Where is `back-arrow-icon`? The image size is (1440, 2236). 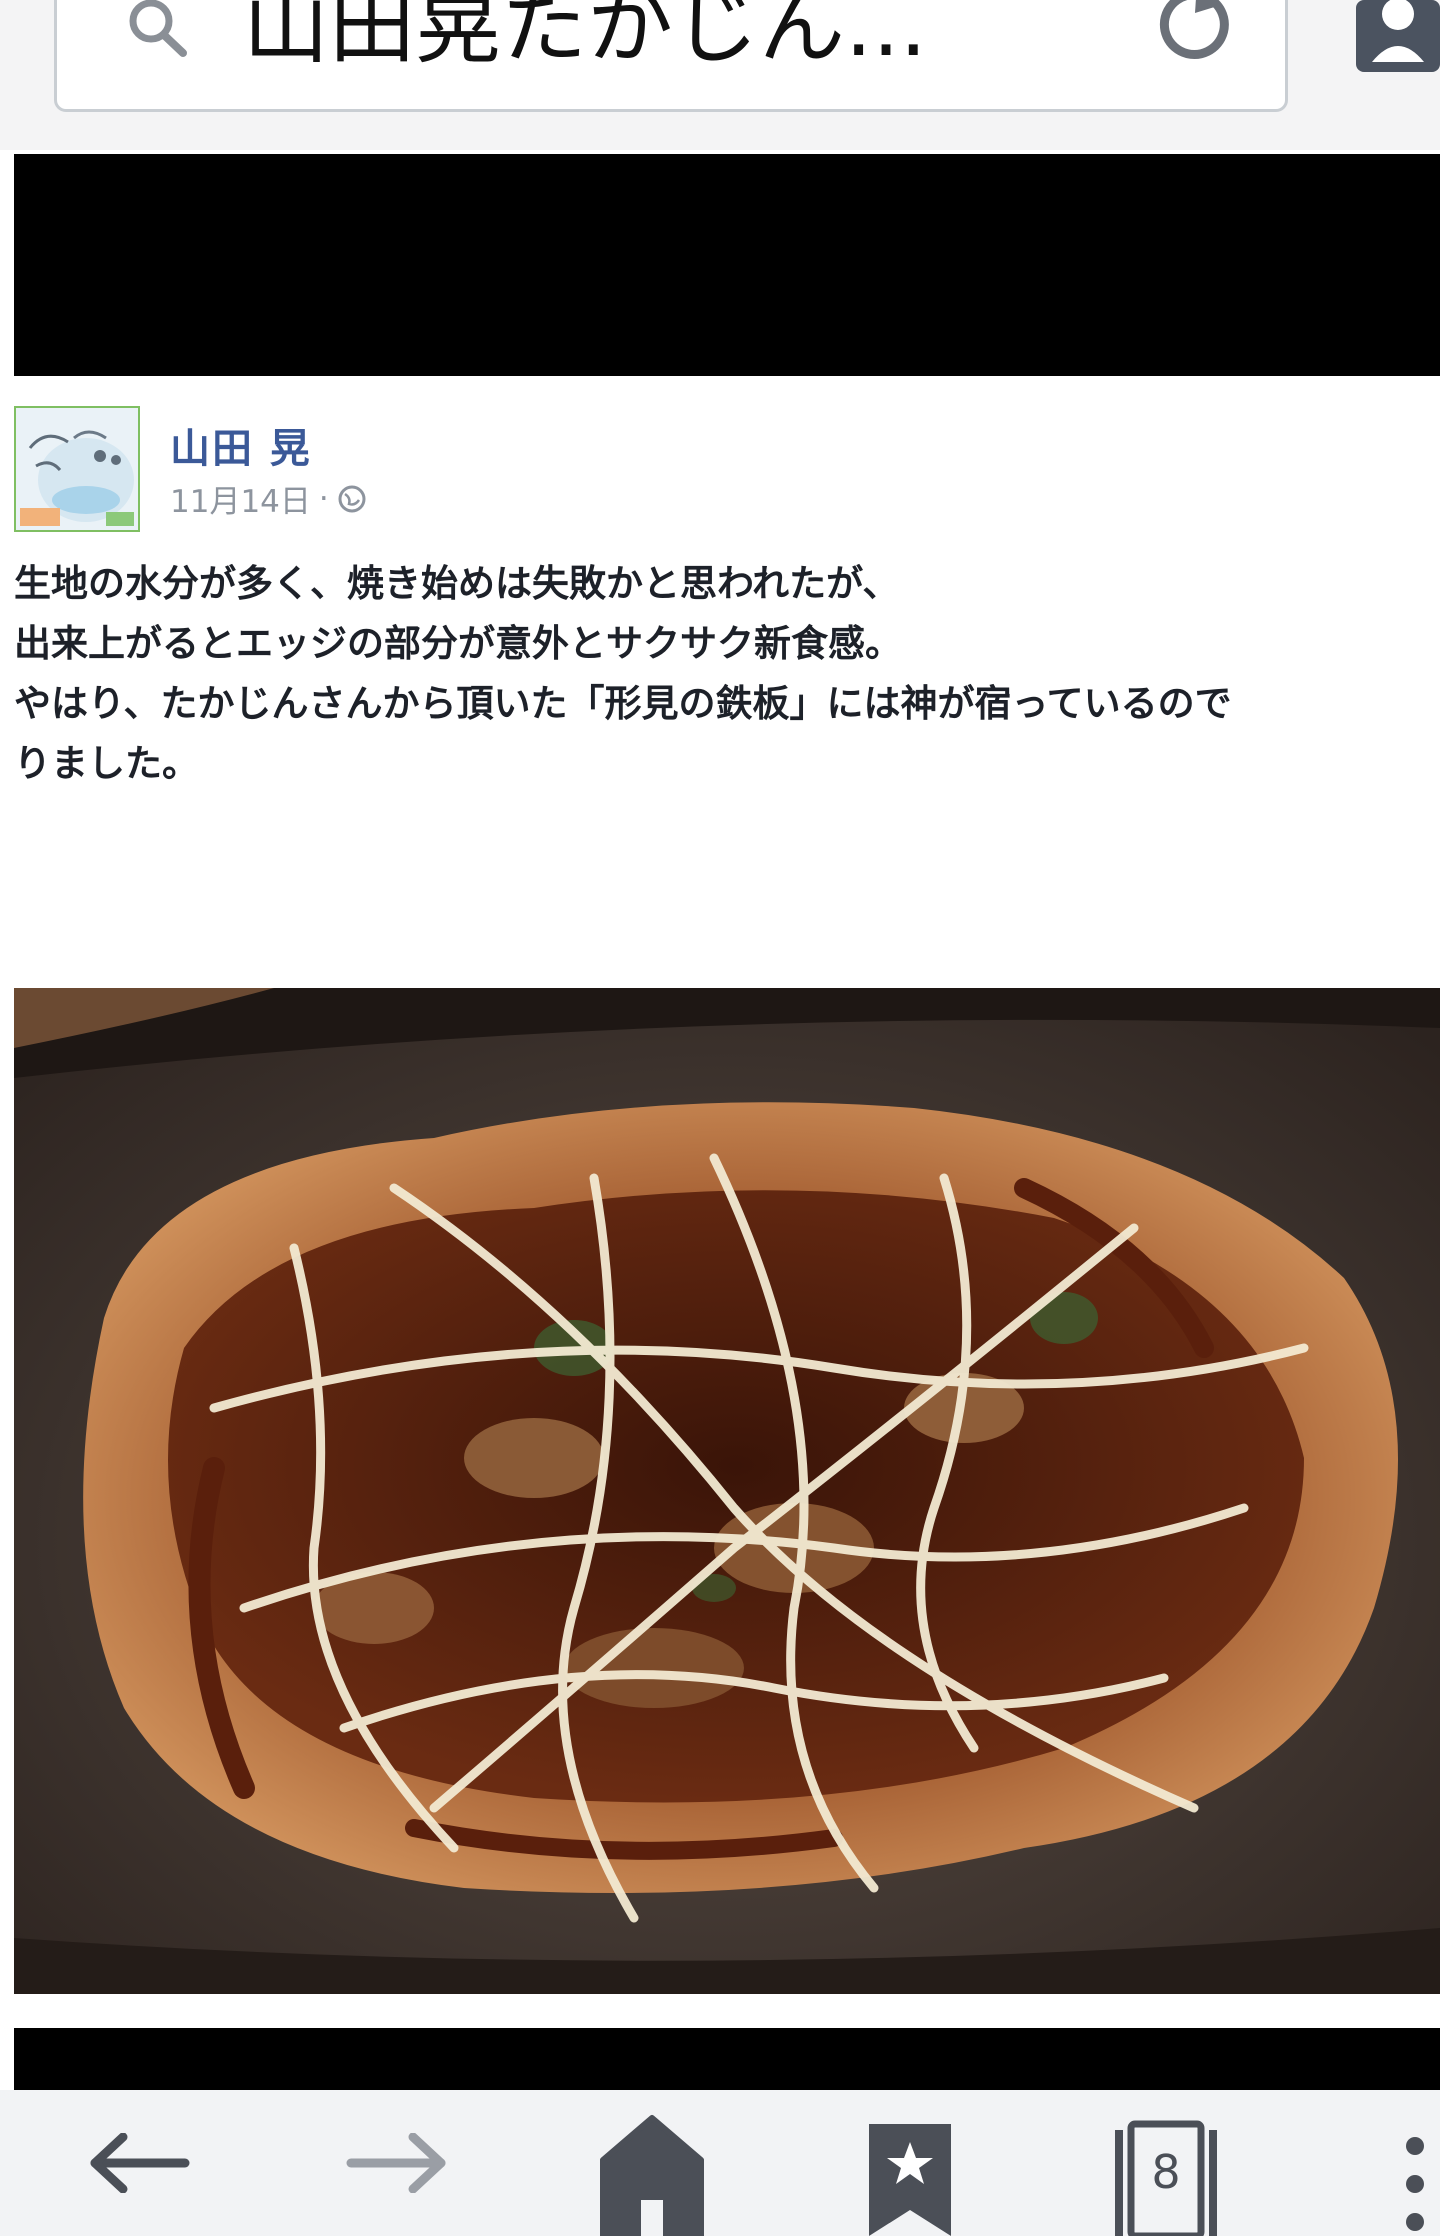
back-arrow-icon is located at coordinates (140, 2163).